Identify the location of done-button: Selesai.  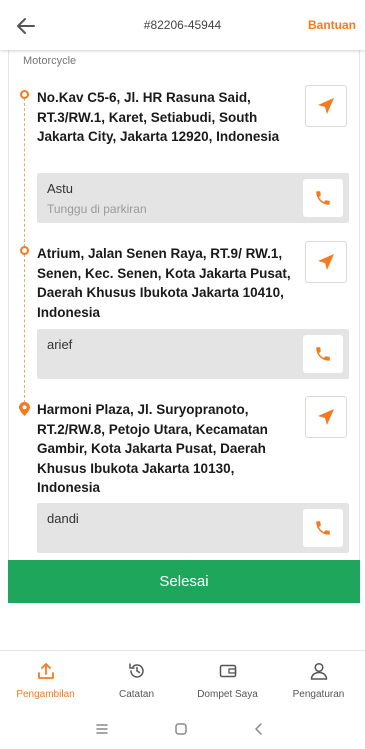
(184, 581).